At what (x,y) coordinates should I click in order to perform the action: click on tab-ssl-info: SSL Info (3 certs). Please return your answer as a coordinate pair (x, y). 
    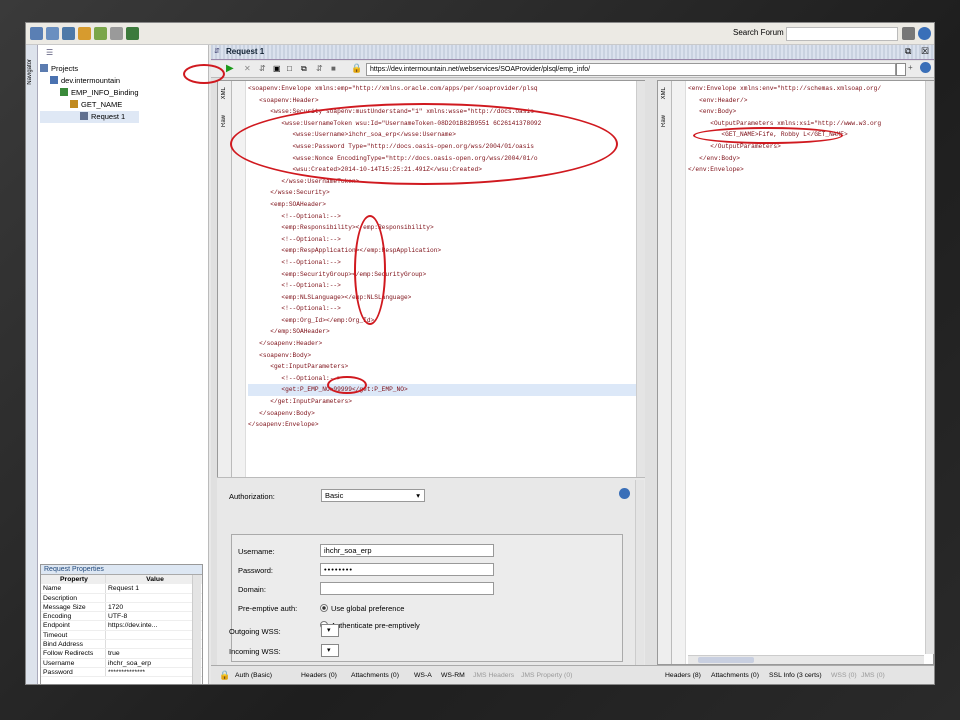
    Looking at the image, I should click on (795, 675).